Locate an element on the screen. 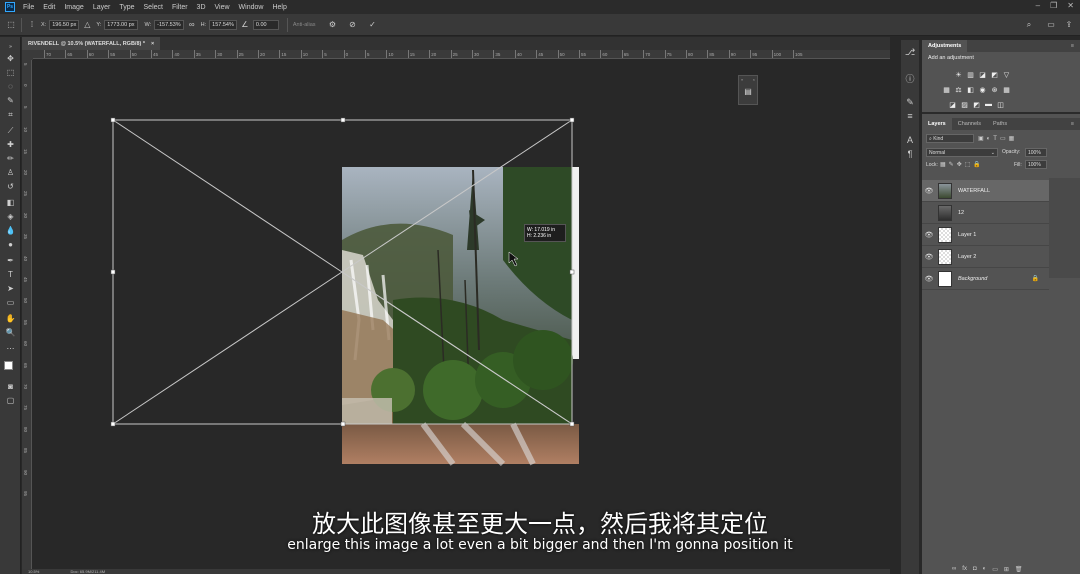 The height and width of the screenshot is (574, 1080). gradient-map-icon: ▬ is located at coordinates (988, 104).